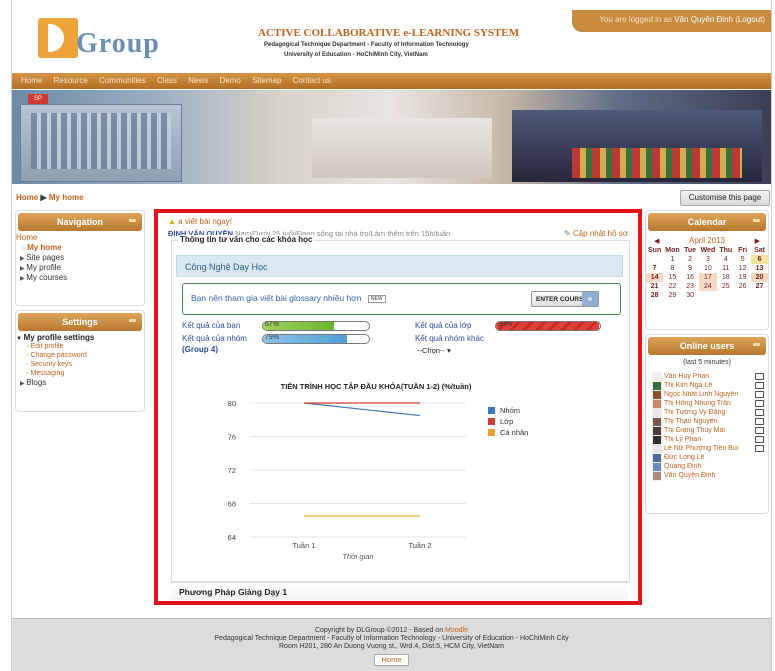 The width and height of the screenshot is (775, 671). What do you see at coordinates (654, 268) in the screenshot?
I see `calendar-day: 7` at bounding box center [654, 268].